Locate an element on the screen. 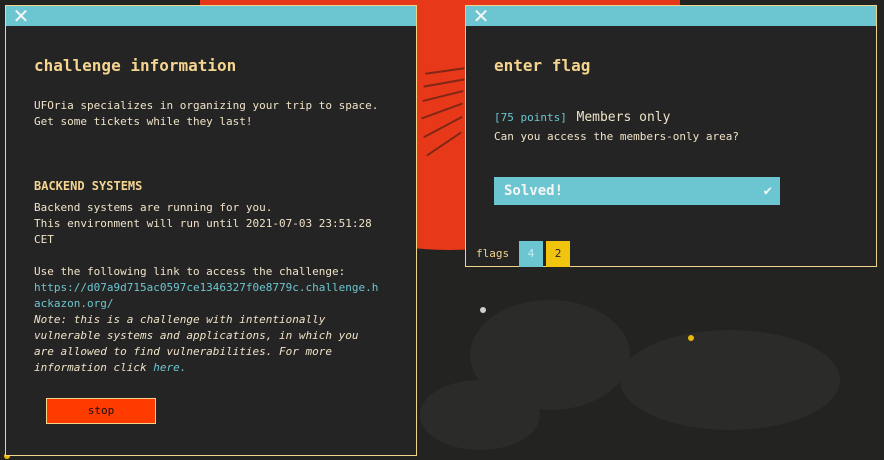  points-badge: [75 points] is located at coordinates (530, 117).